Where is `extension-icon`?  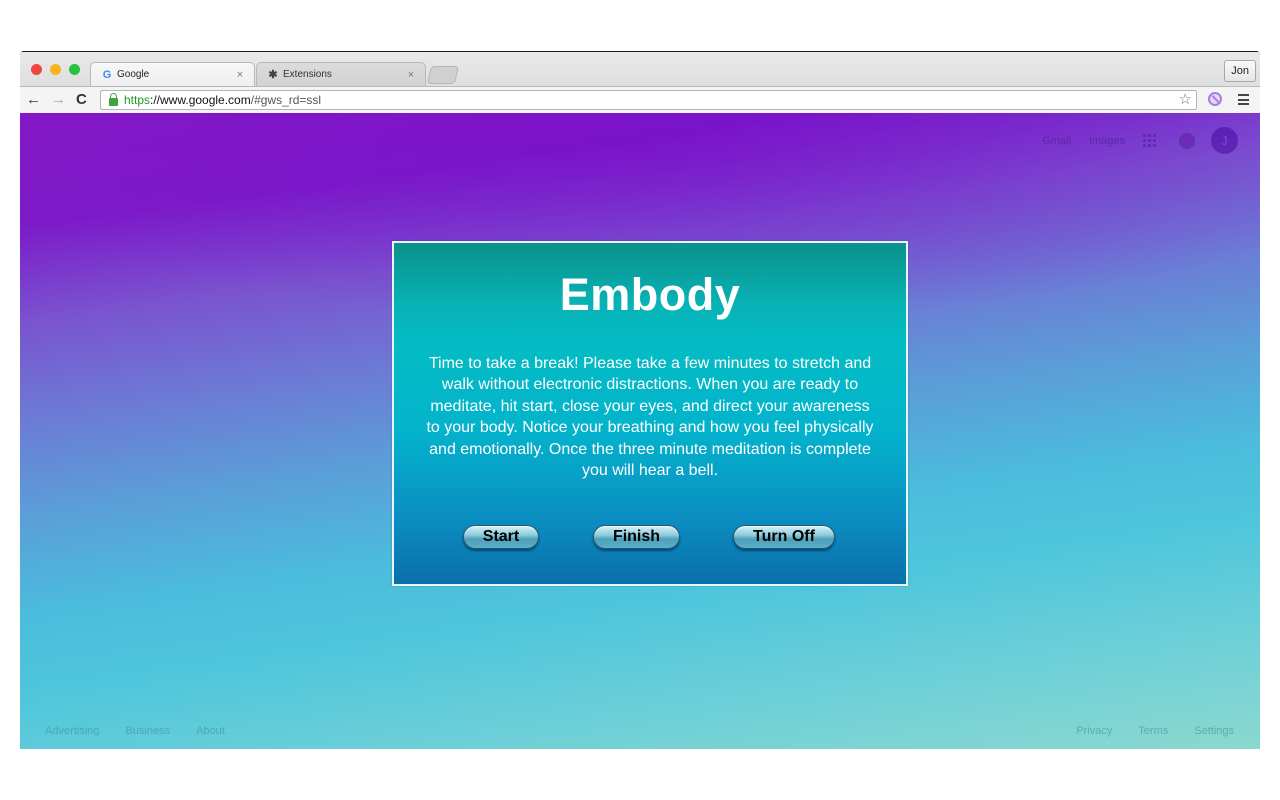
extension-icon is located at coordinates (1215, 99).